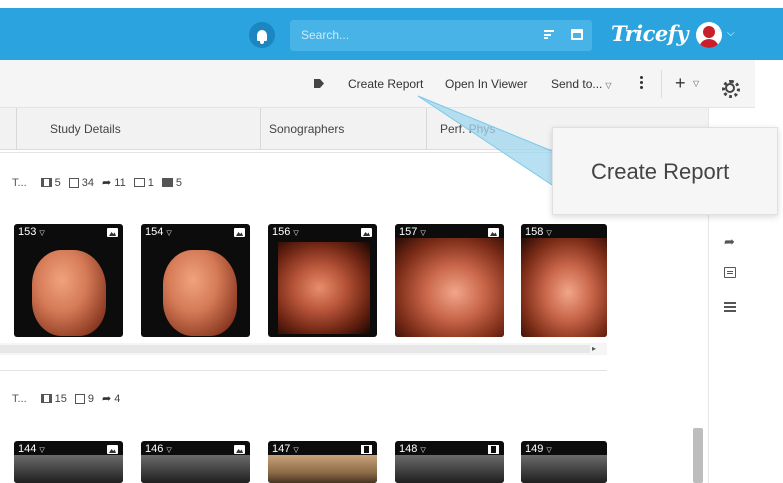  Describe the element at coordinates (642, 83) in the screenshot. I see `more-options-icon` at that location.